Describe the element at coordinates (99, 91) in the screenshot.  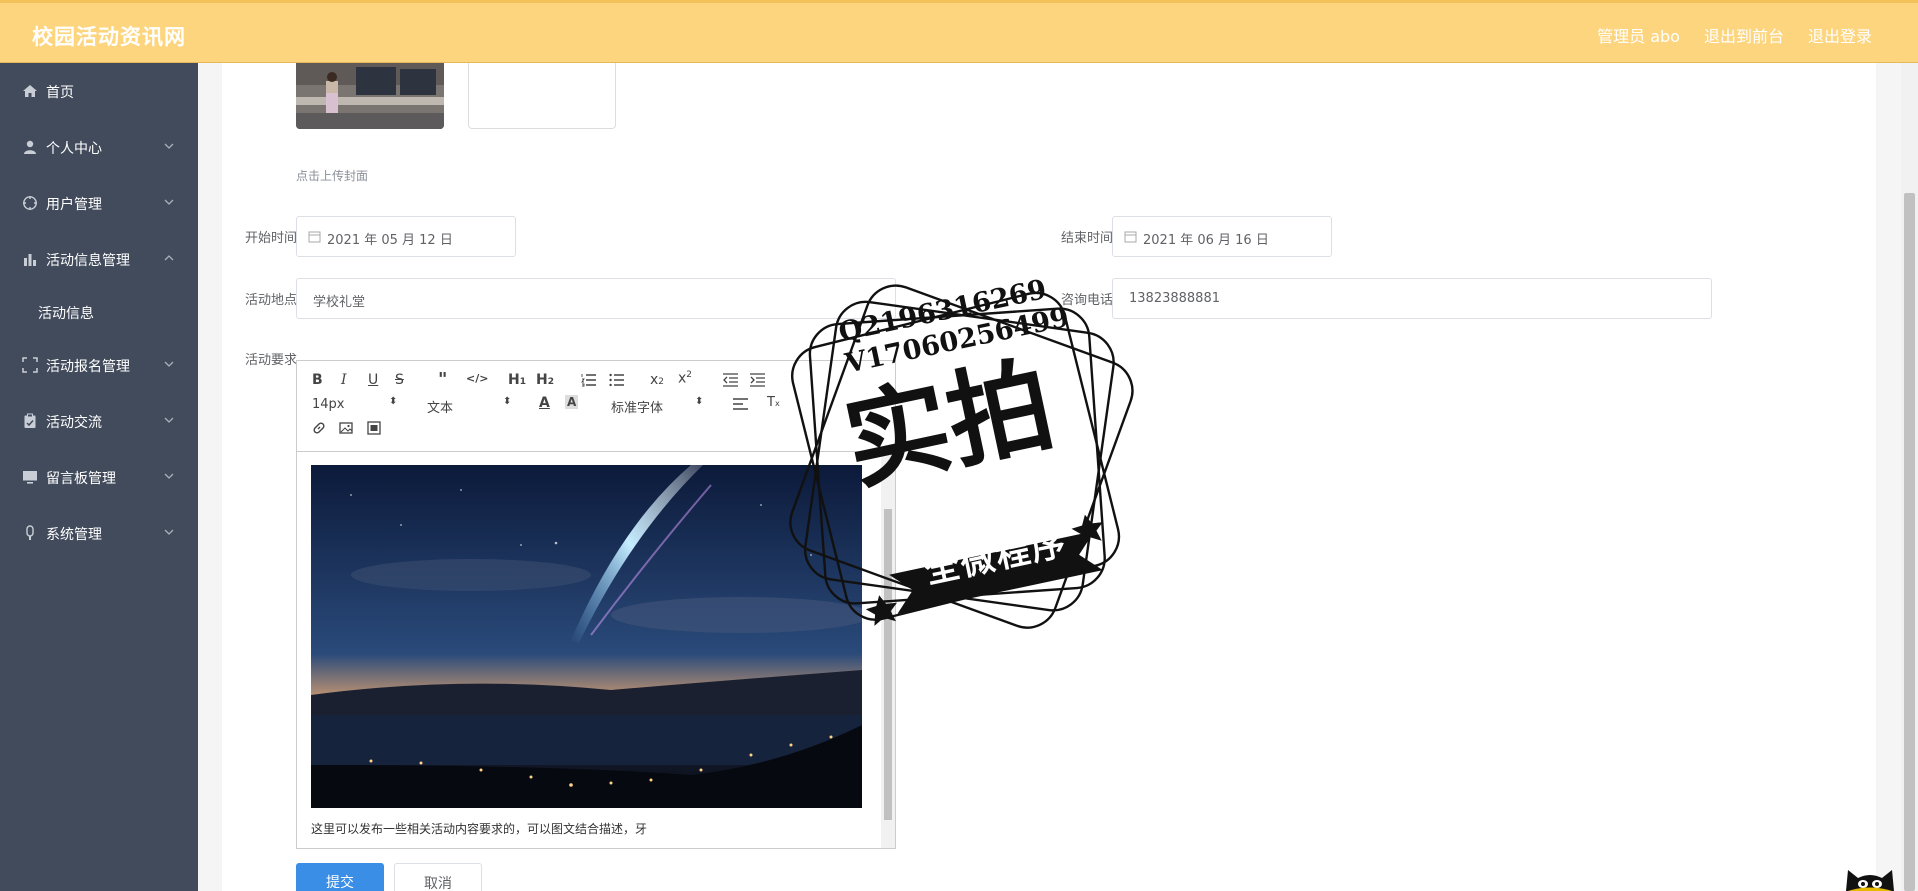
I see `sidebar-item-home: 首页` at that location.